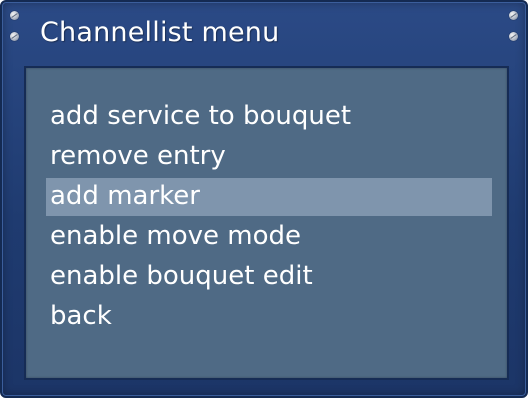 This screenshot has height=398, width=528. Describe the element at coordinates (160, 32) in the screenshot. I see `window-title: Channellist menu` at that location.